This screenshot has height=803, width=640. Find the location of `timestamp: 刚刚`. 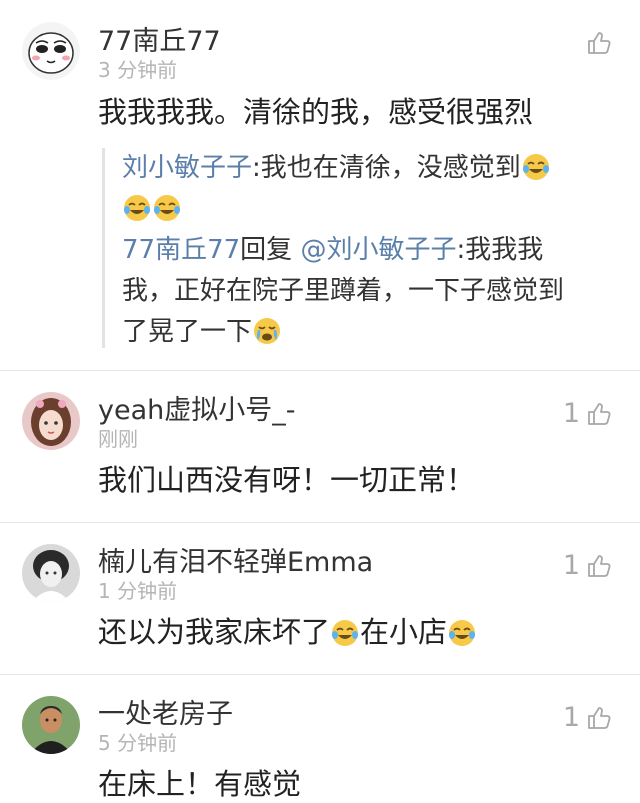

timestamp: 刚刚 is located at coordinates (118, 439).